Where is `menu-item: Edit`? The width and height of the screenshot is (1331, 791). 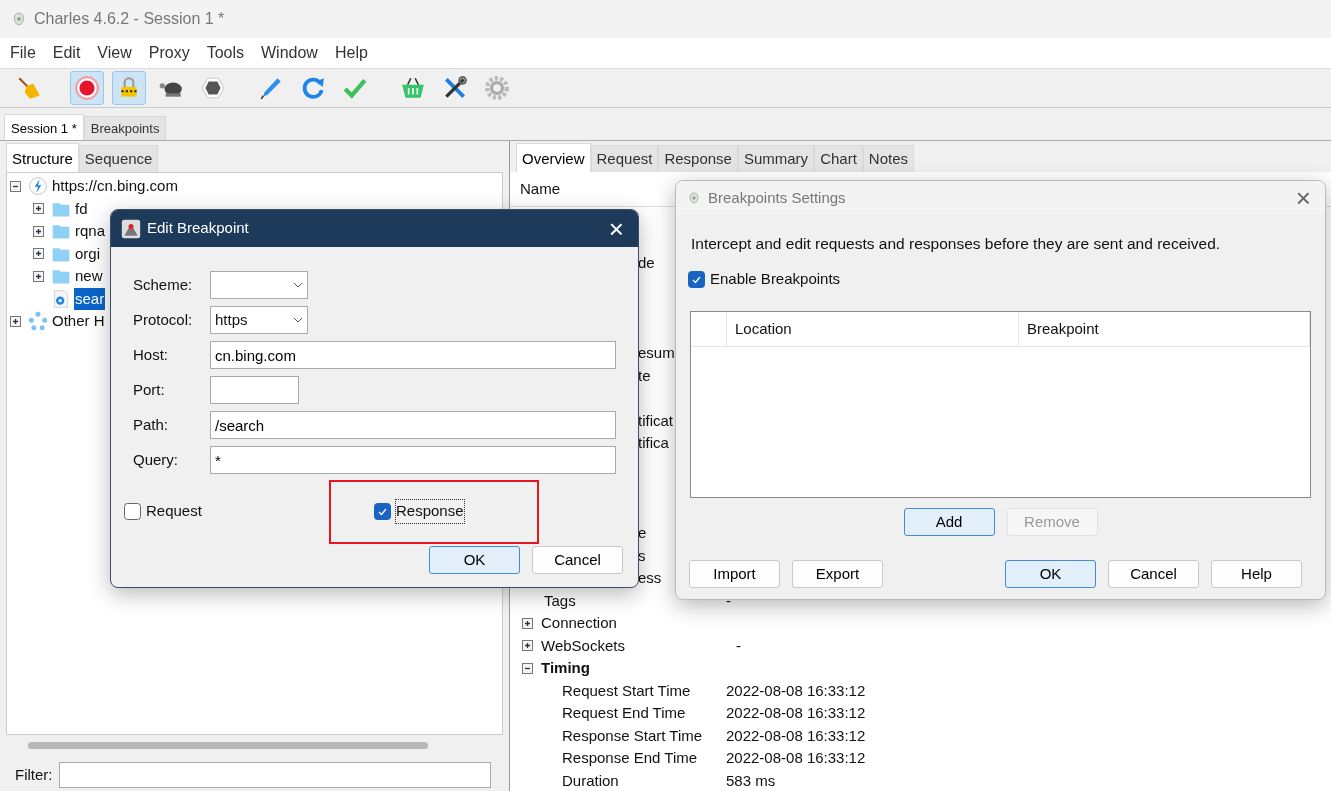 menu-item: Edit is located at coordinates (66, 53).